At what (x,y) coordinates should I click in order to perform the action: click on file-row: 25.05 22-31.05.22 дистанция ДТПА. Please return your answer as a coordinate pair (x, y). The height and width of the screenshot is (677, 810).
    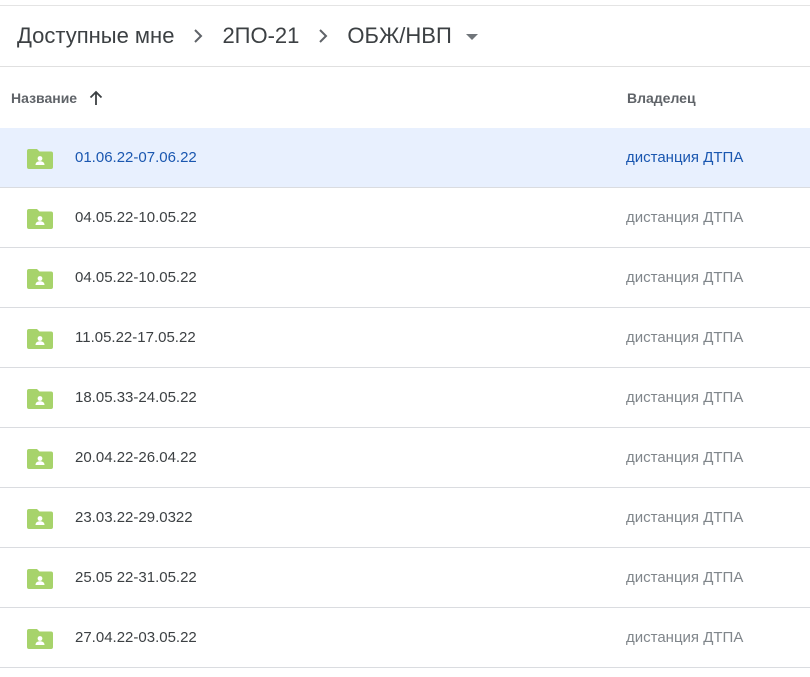
    Looking at the image, I should click on (405, 578).